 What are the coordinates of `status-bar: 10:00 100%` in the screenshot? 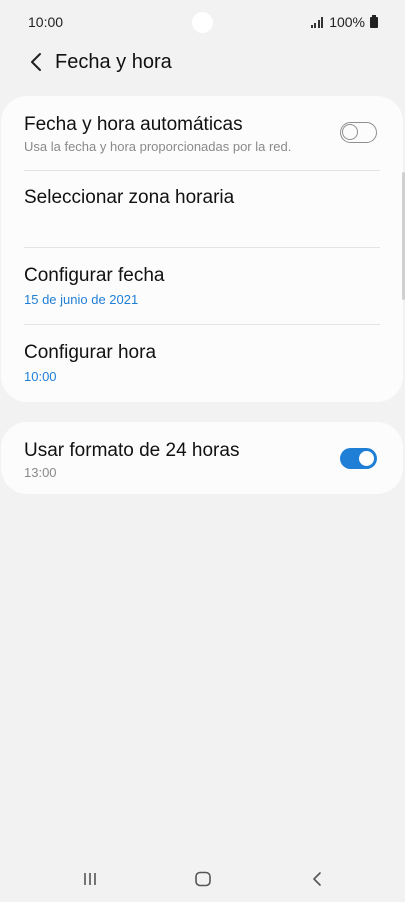 It's located at (202, 22).